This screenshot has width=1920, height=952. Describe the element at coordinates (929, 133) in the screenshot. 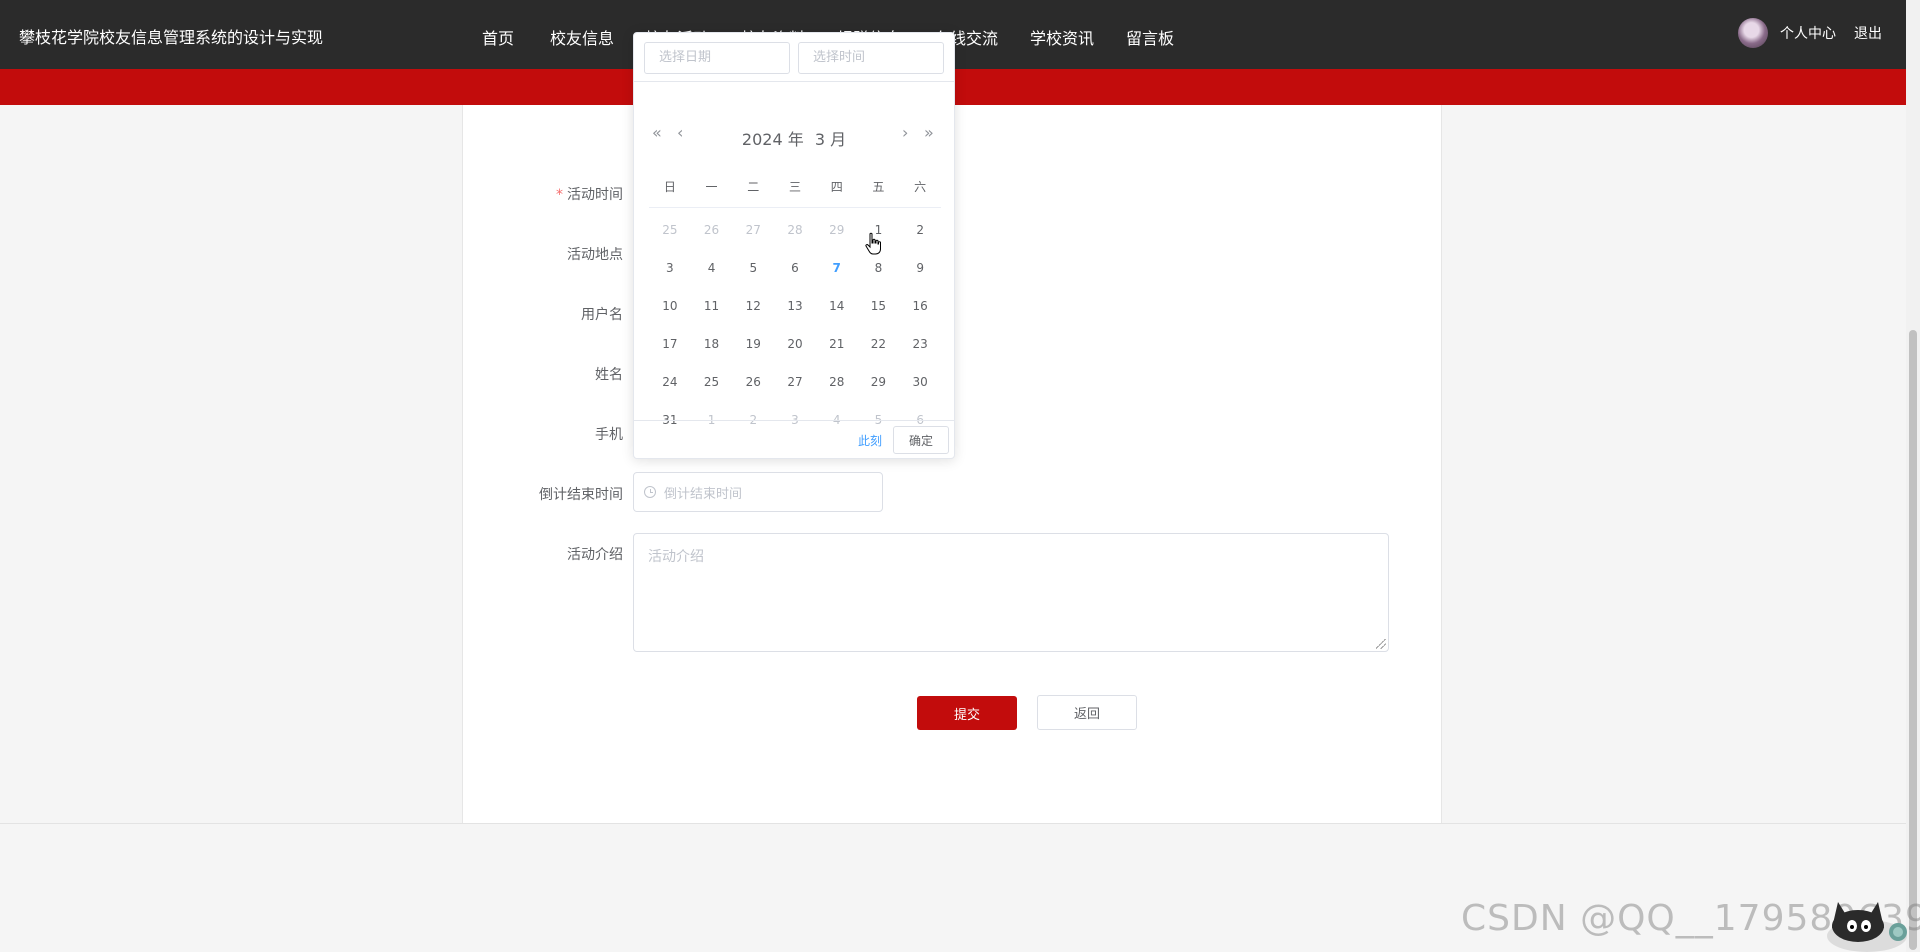

I see `next-year-icon: »` at that location.